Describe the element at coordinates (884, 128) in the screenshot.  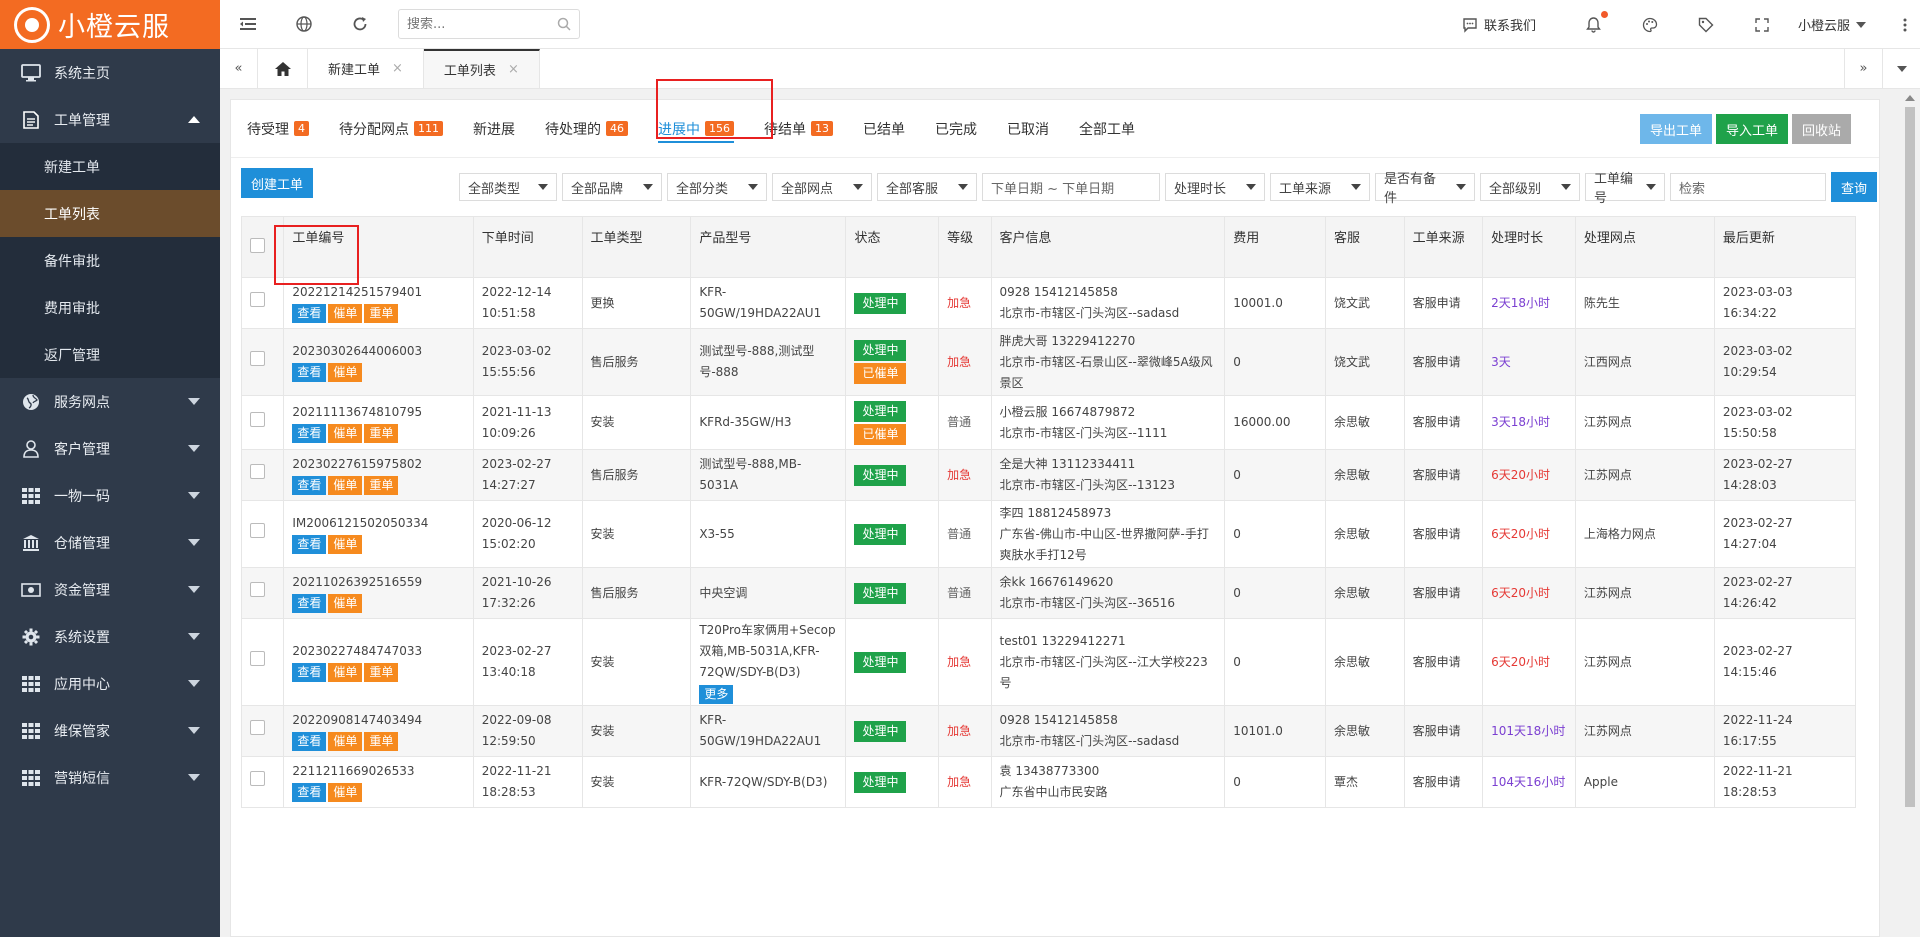
I see `status-tab-6: 已结单` at that location.